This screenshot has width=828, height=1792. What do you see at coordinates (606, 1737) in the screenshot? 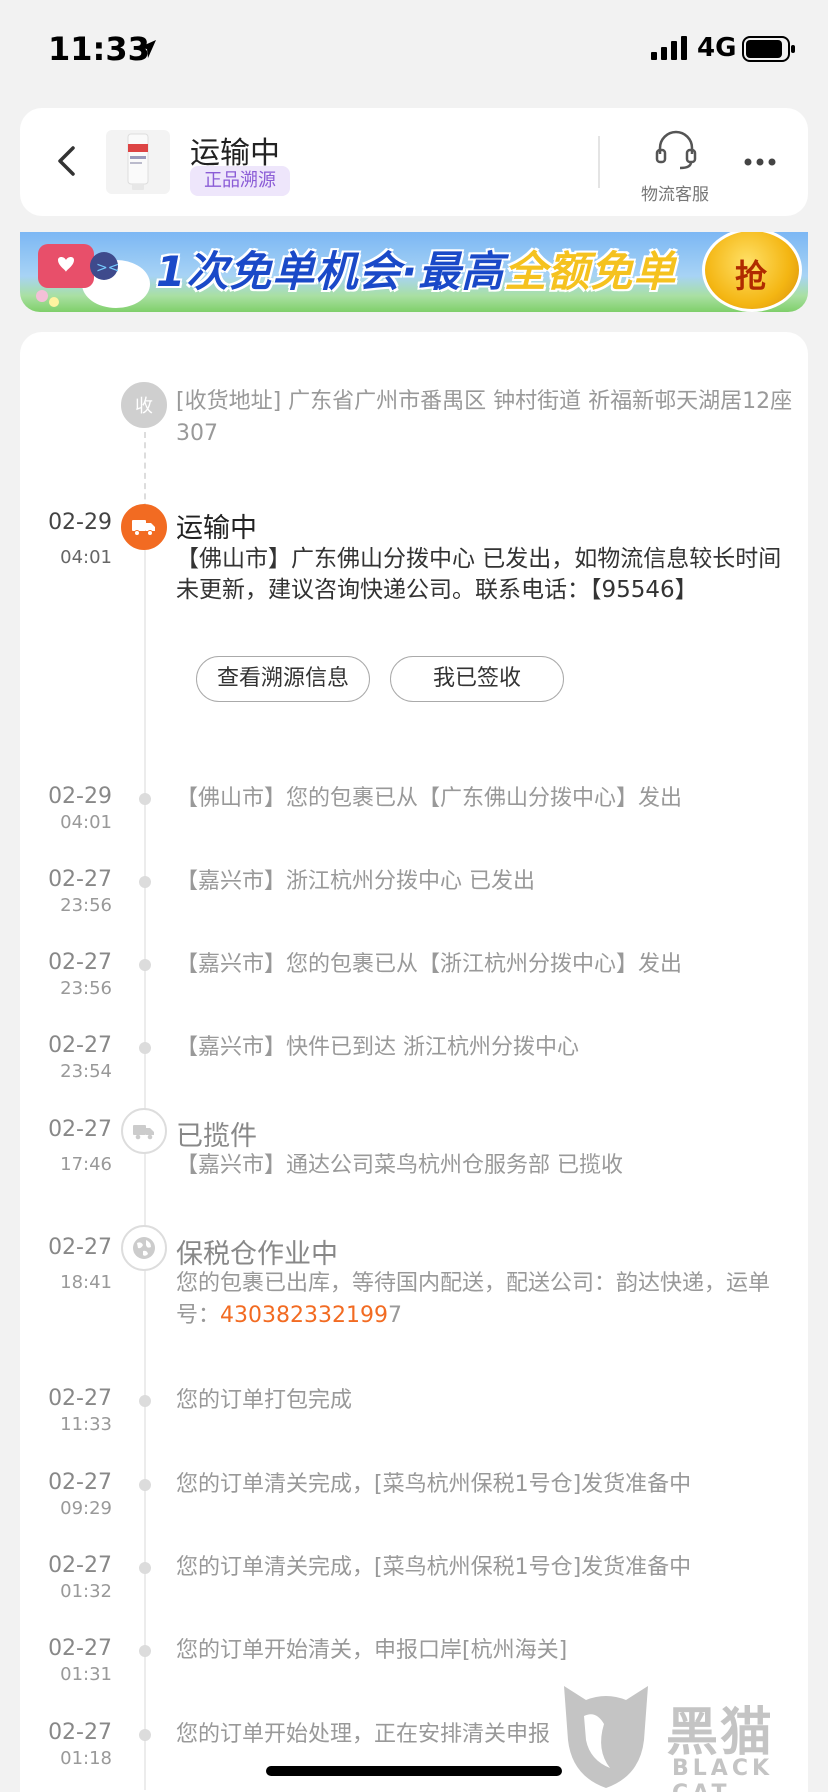
I see `black-cat-logo-icon` at bounding box center [606, 1737].